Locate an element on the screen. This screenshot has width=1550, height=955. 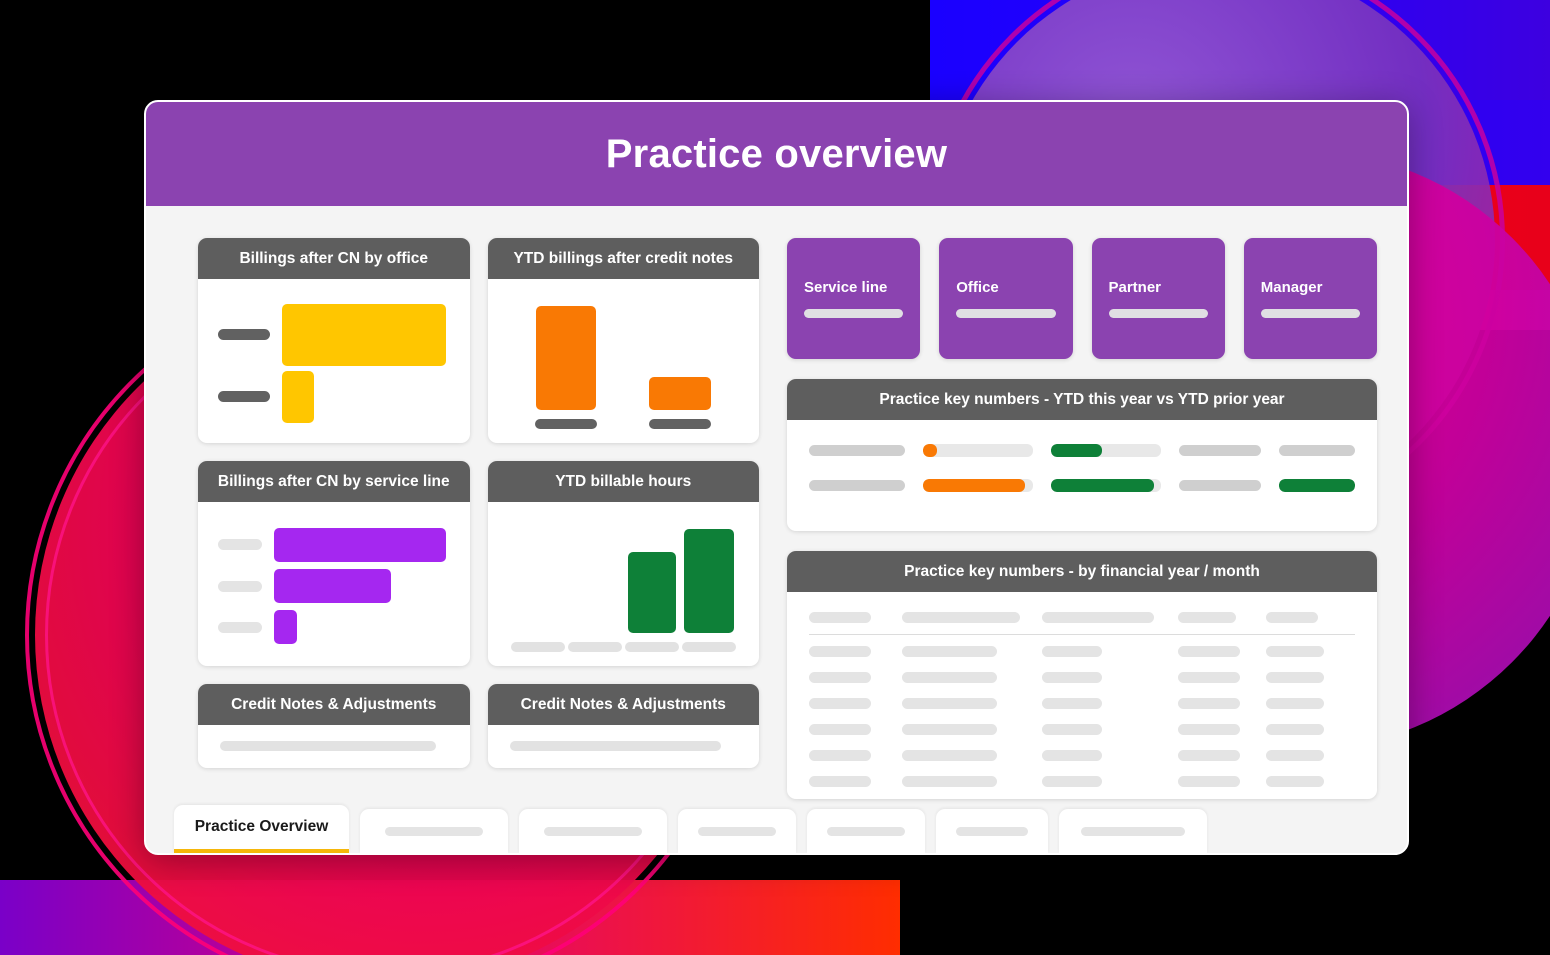
filter-label-manager: Manager is located at coordinates (1291, 287).